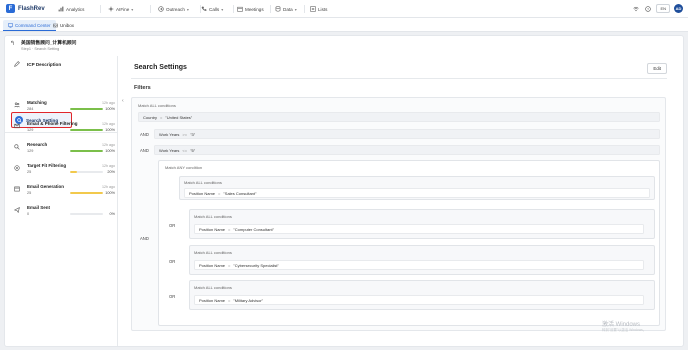 The width and height of the screenshot is (688, 350). Describe the element at coordinates (71, 9) in the screenshot. I see `nav-analytics: Analytics` at that location.